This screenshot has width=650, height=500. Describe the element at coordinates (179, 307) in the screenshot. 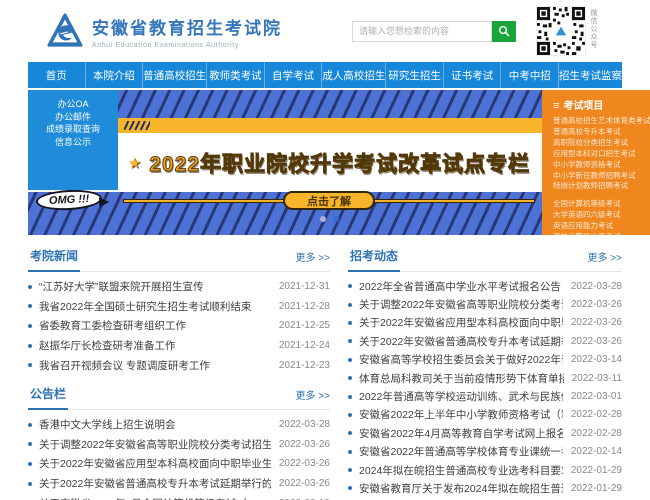

I see `news-item: 我省2022年全国硕士研究生招生考试顺利结束 2021-12-28` at that location.